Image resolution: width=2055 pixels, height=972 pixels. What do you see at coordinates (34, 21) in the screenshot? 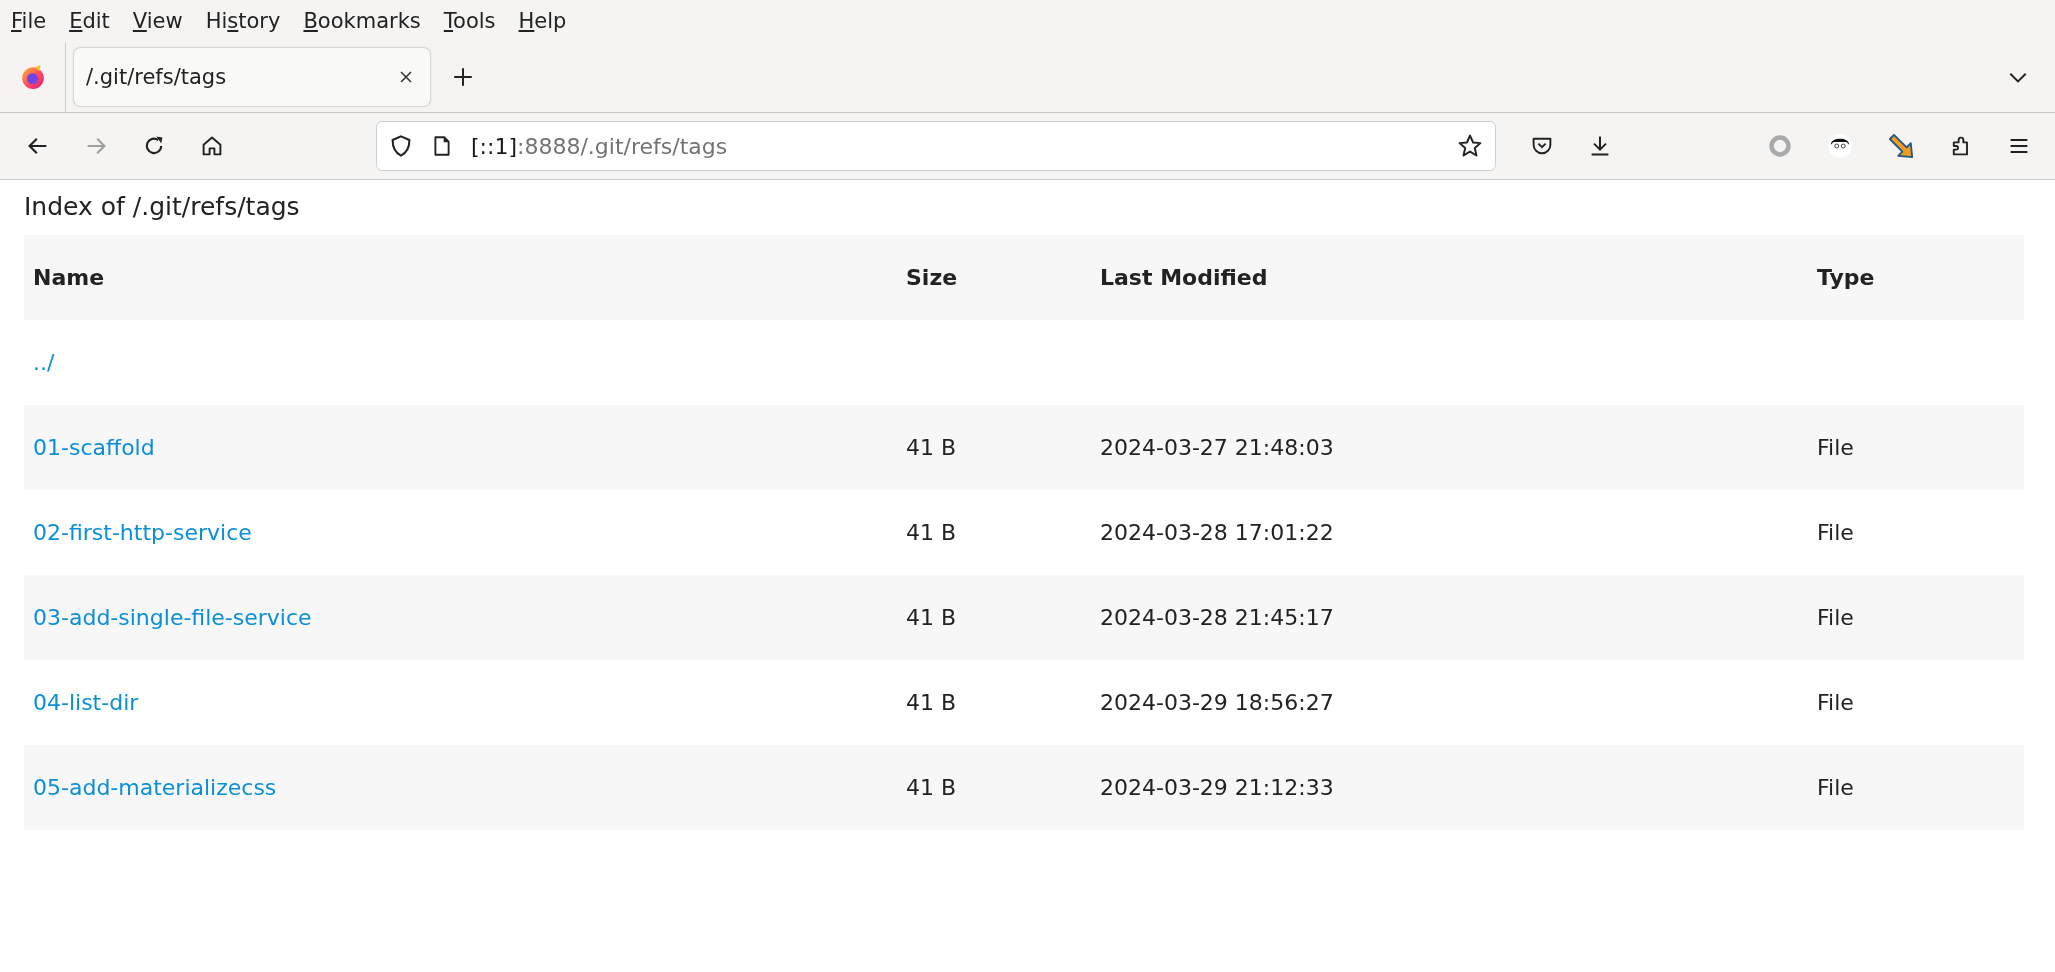
I see `menu-item: File` at bounding box center [34, 21].